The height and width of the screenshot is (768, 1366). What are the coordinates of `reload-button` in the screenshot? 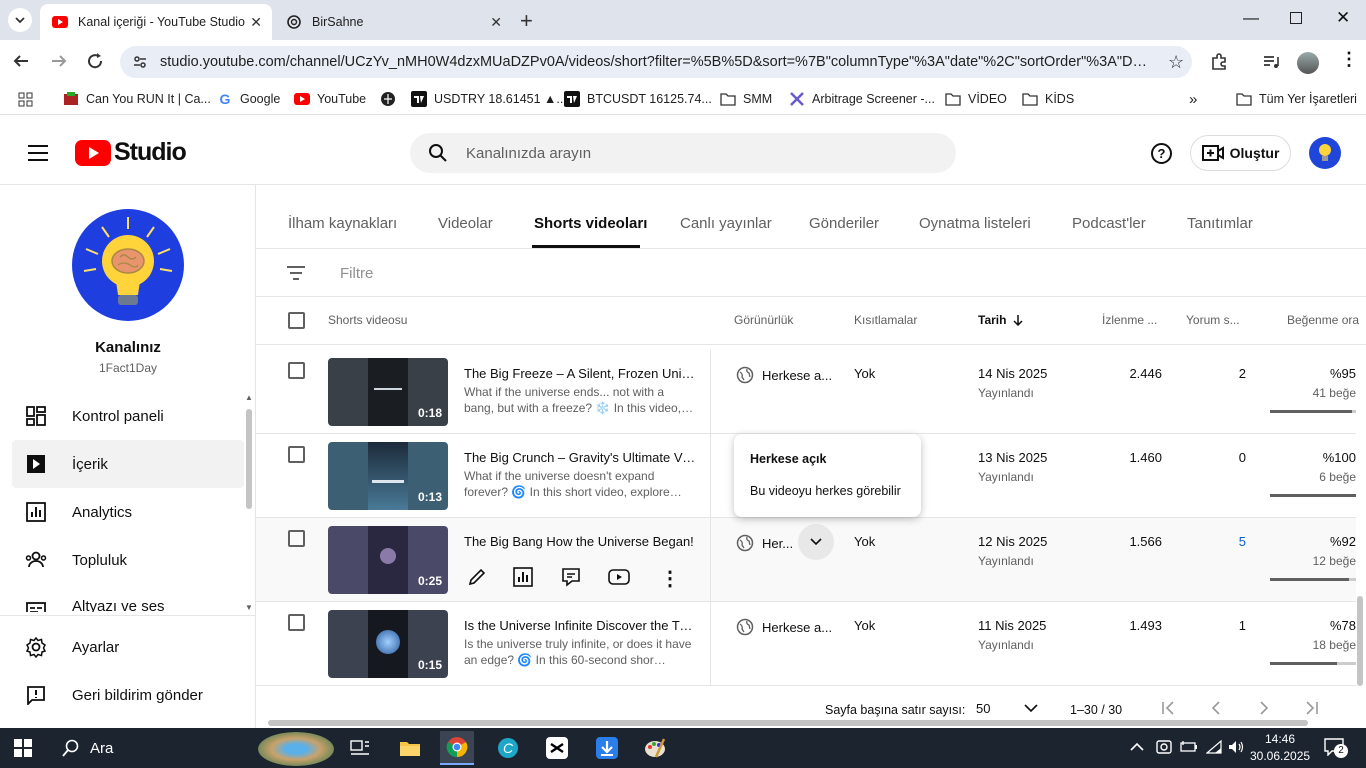 It's located at (95, 63).